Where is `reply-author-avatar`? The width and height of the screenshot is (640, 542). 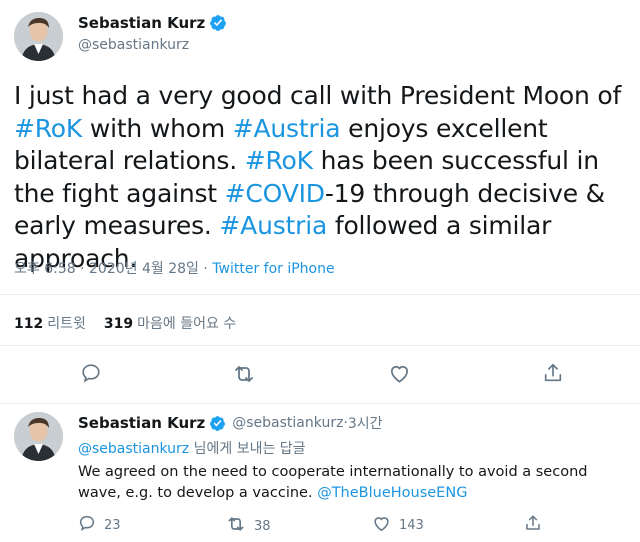 reply-author-avatar is located at coordinates (38, 436).